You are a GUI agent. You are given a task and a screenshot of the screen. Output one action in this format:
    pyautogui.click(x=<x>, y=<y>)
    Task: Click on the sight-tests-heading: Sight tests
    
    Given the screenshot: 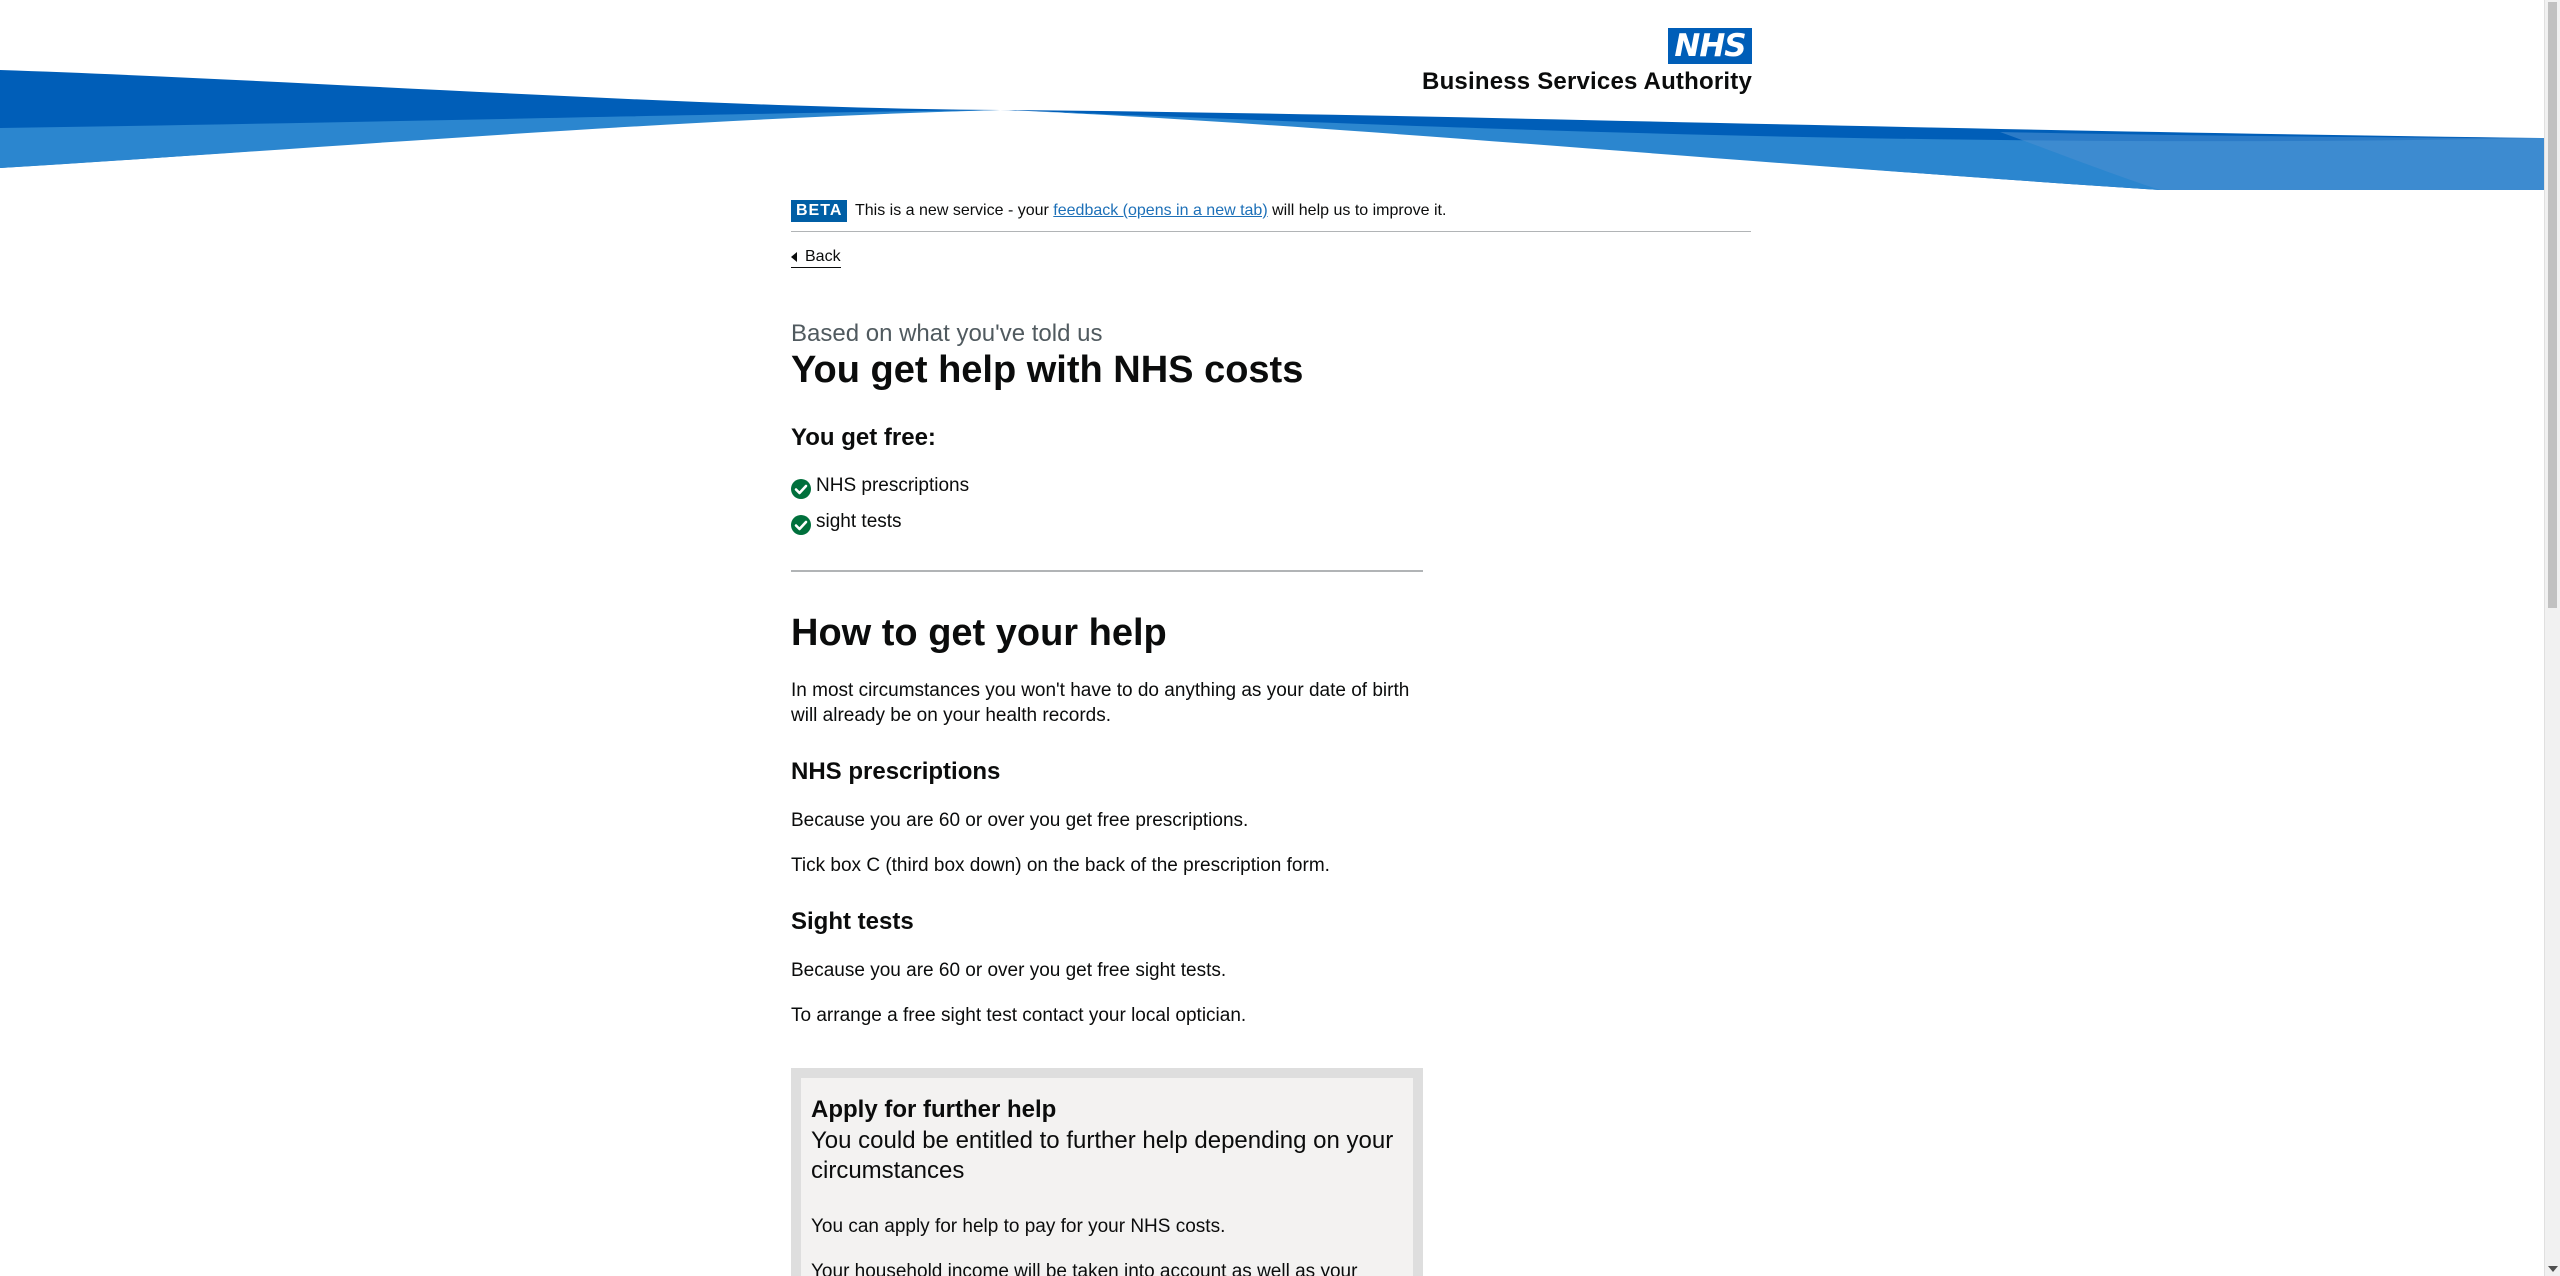 What is the action you would take?
    pyautogui.click(x=852, y=921)
    